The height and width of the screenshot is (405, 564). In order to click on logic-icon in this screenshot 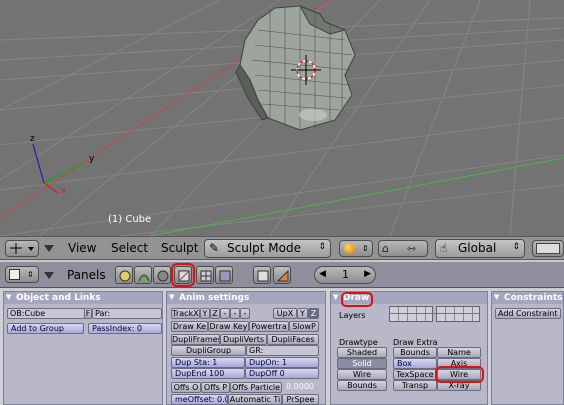, I will do `click(125, 276)`.